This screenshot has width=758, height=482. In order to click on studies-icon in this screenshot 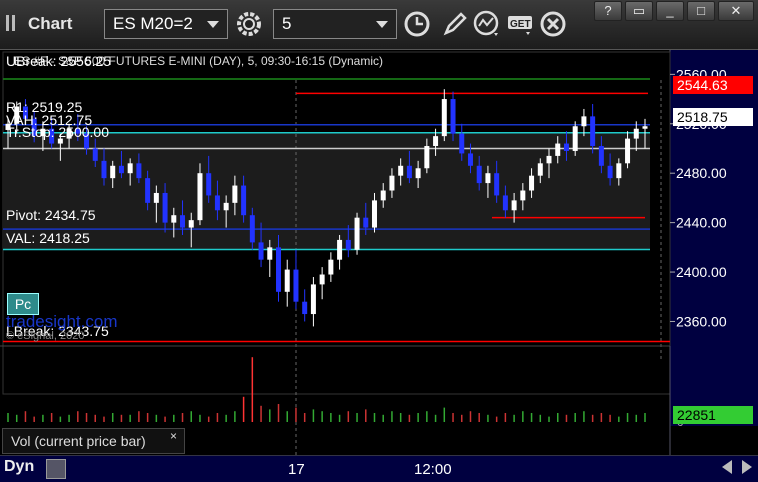, I will do `click(486, 23)`.